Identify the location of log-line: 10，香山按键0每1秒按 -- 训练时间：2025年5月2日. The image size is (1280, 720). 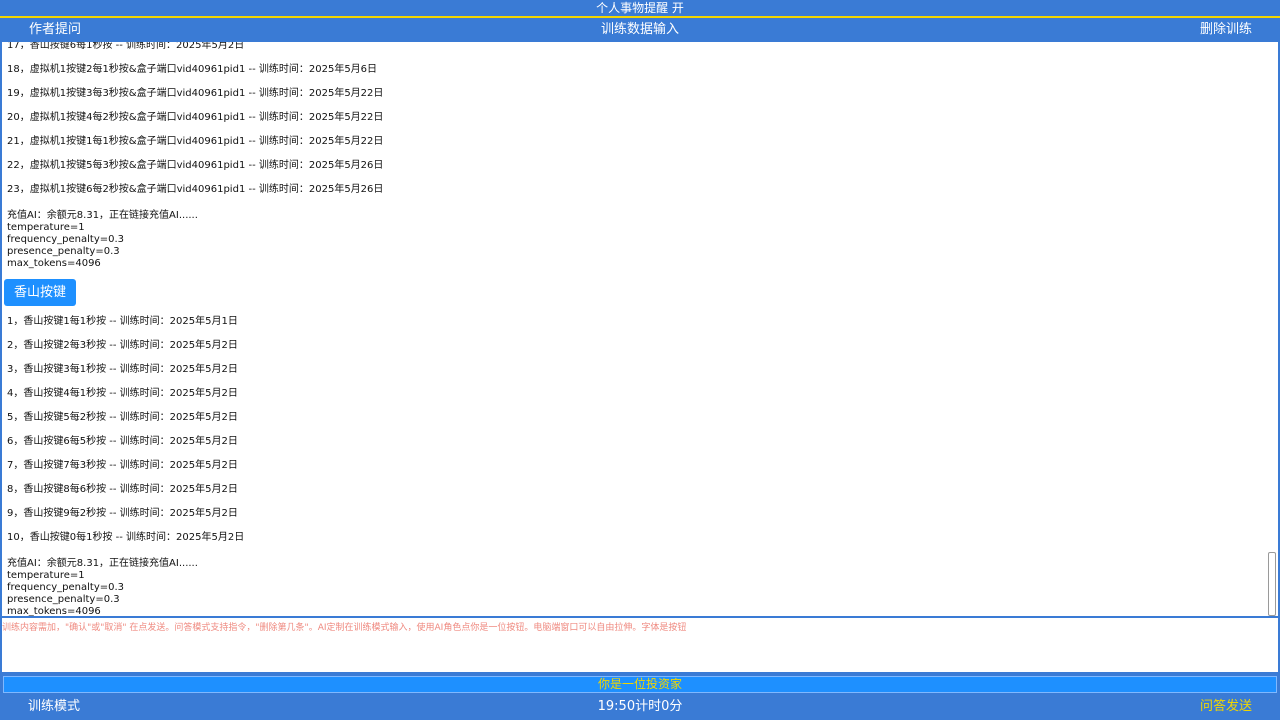
(126, 537).